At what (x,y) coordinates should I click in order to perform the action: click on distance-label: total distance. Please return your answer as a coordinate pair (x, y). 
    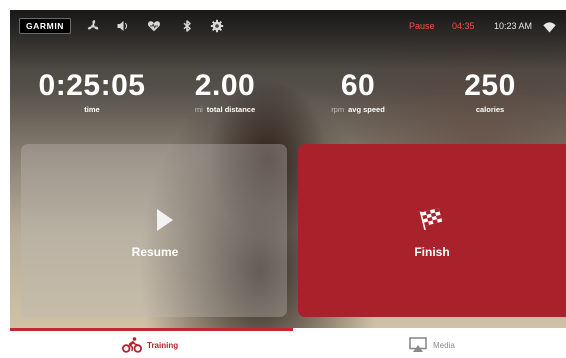
    Looking at the image, I should click on (231, 109).